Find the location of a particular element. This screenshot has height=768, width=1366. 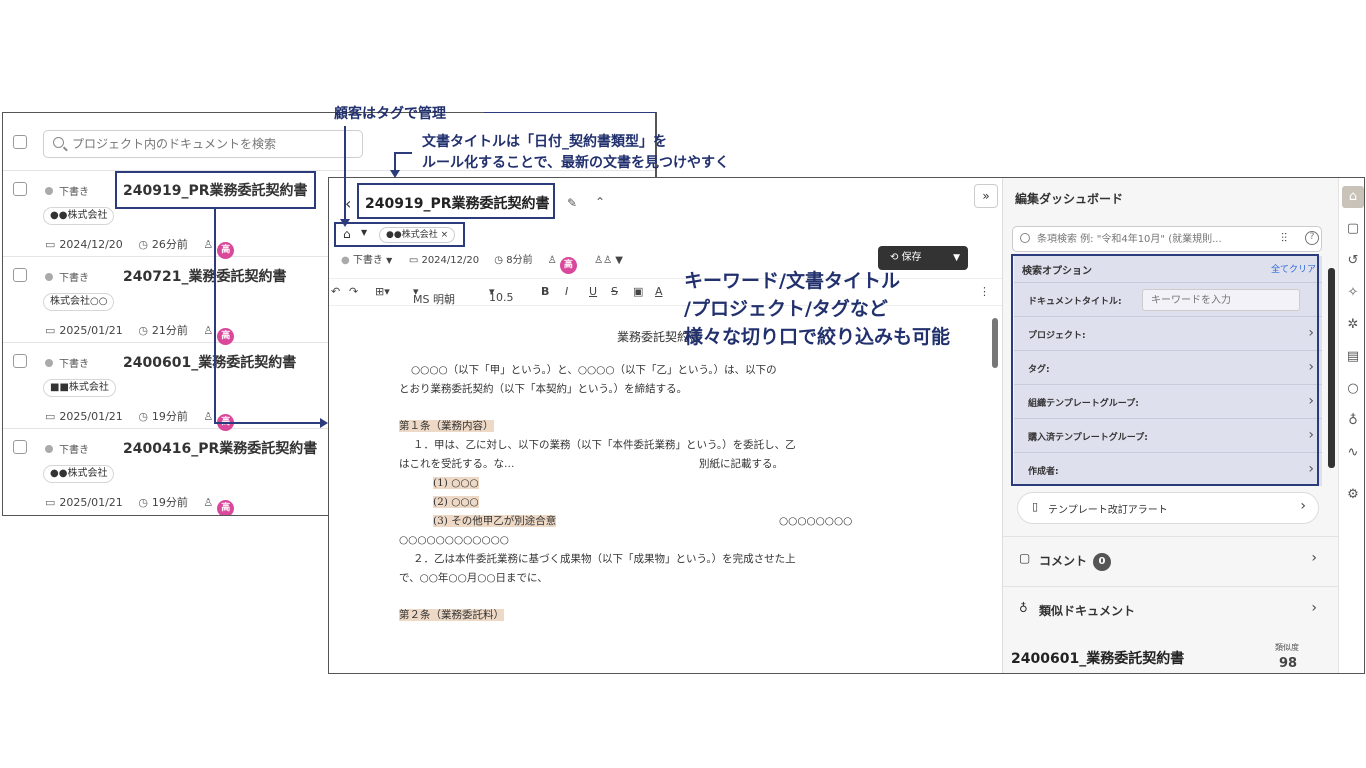

document-icon: ▯ is located at coordinates (1035, 506).